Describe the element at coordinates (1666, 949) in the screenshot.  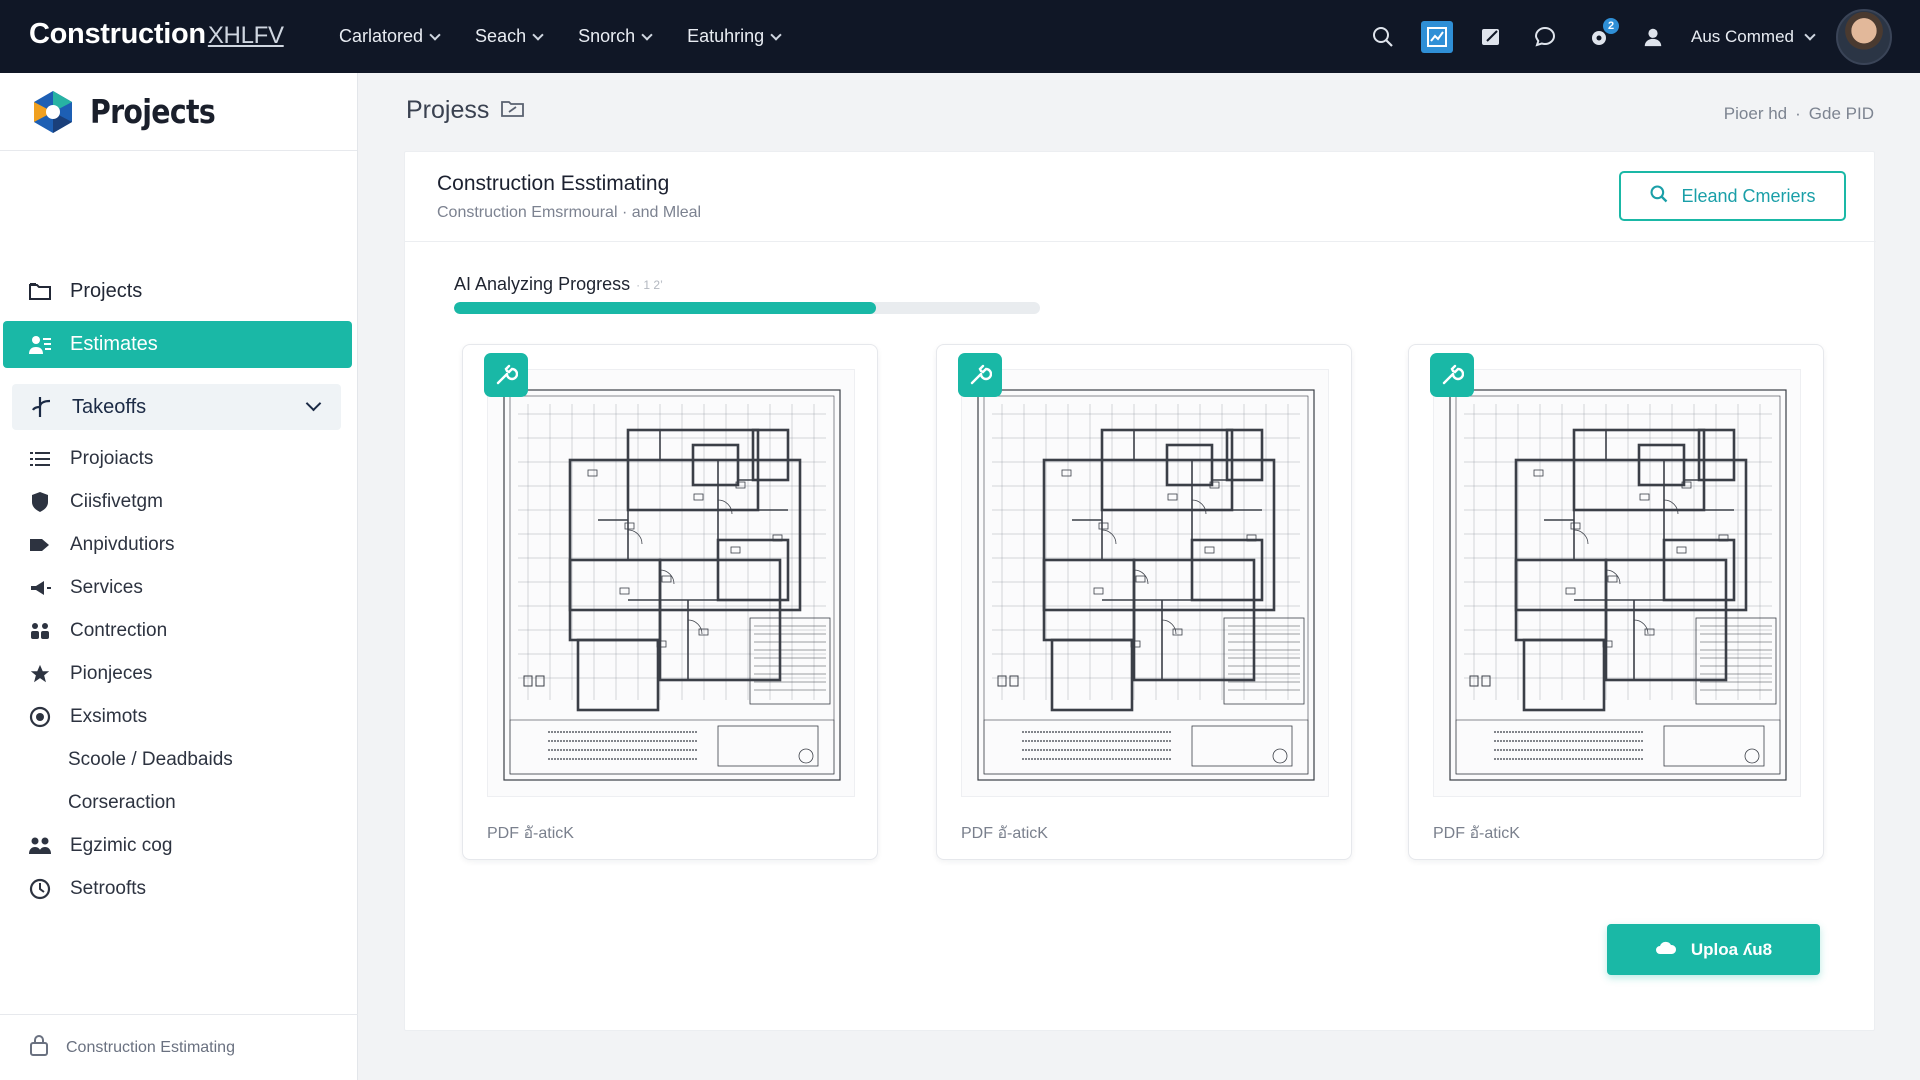
I see `cloud-upload-icon` at that location.